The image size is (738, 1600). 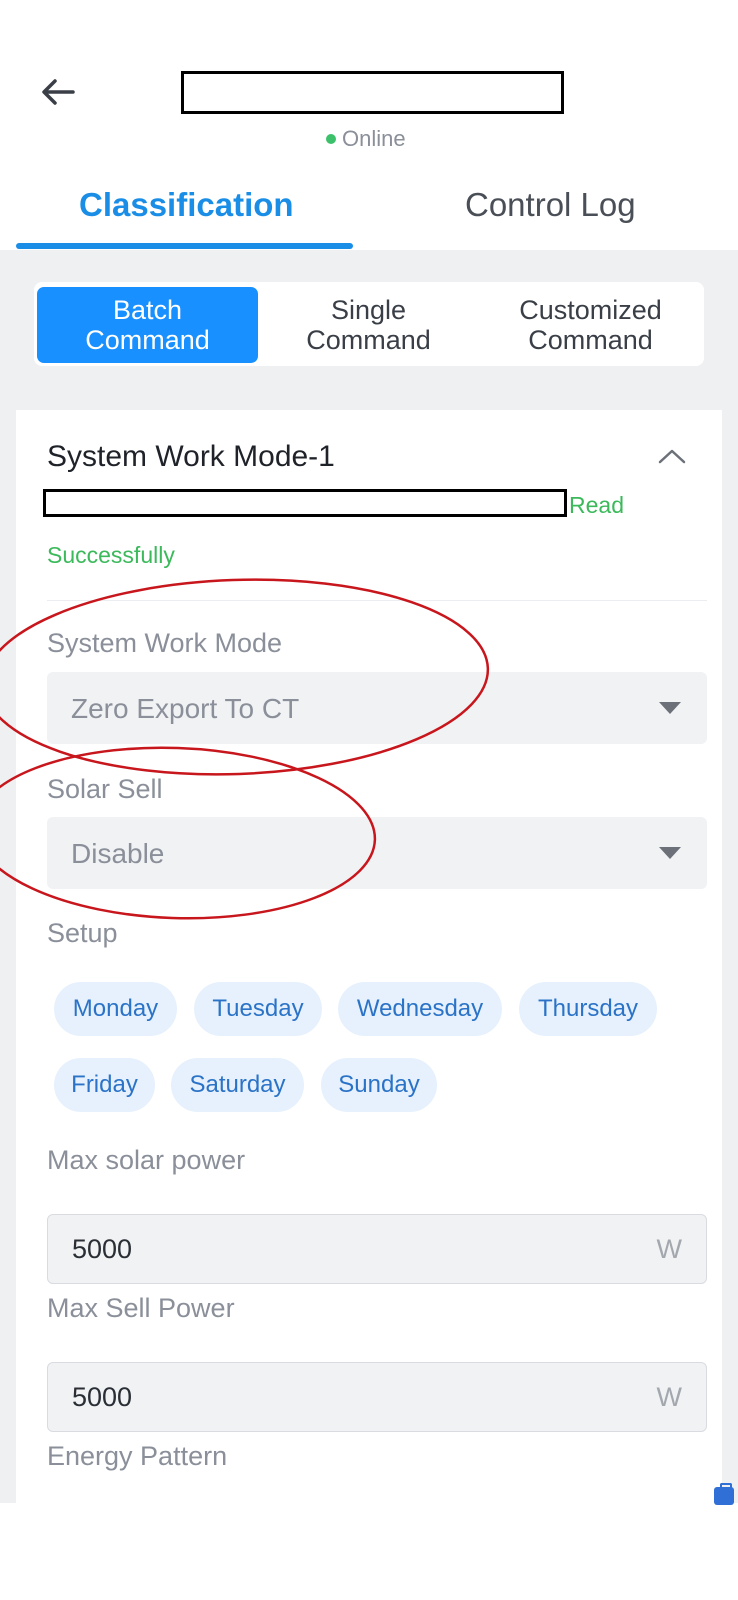 I want to click on max-solar-power-unit: W, so click(x=669, y=1249).